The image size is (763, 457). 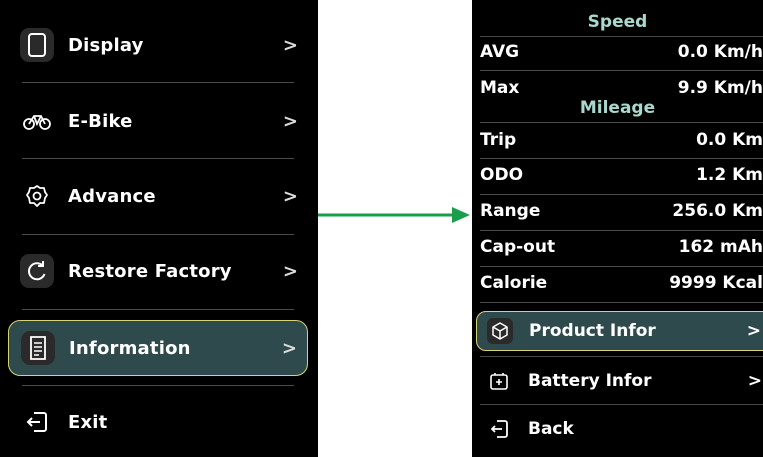 What do you see at coordinates (720, 247) in the screenshot?
I see `info-value: 162 mAh` at bounding box center [720, 247].